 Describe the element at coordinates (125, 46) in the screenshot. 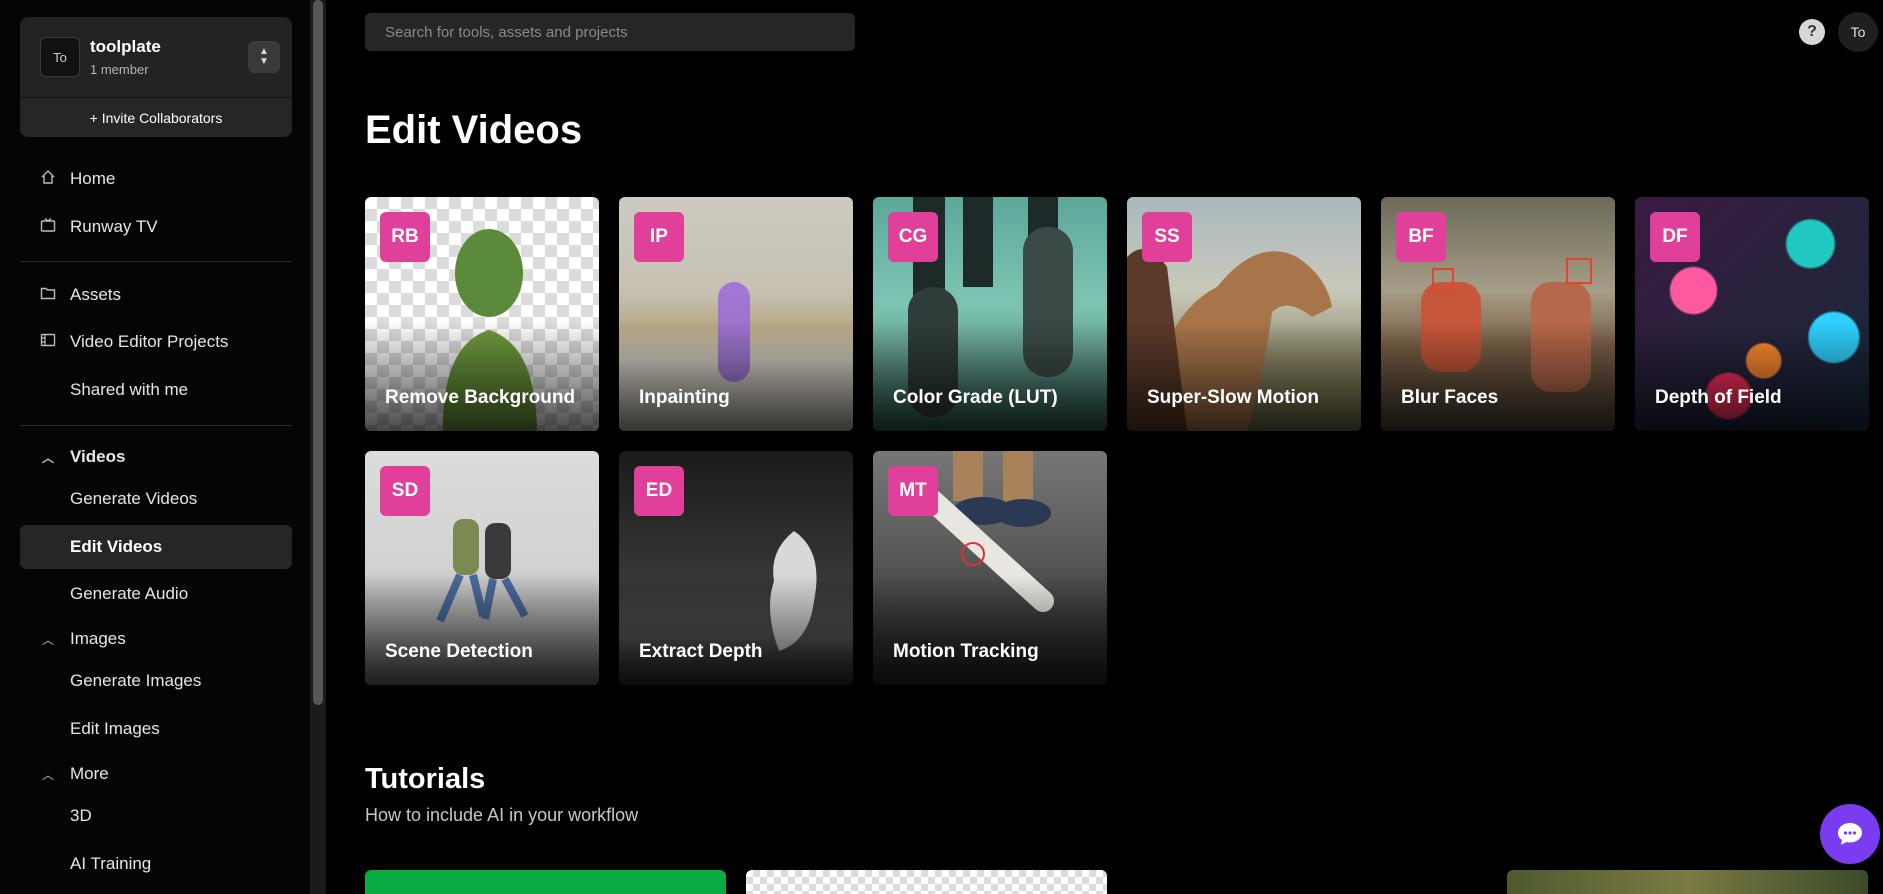

I see `team-name: toolplate` at that location.